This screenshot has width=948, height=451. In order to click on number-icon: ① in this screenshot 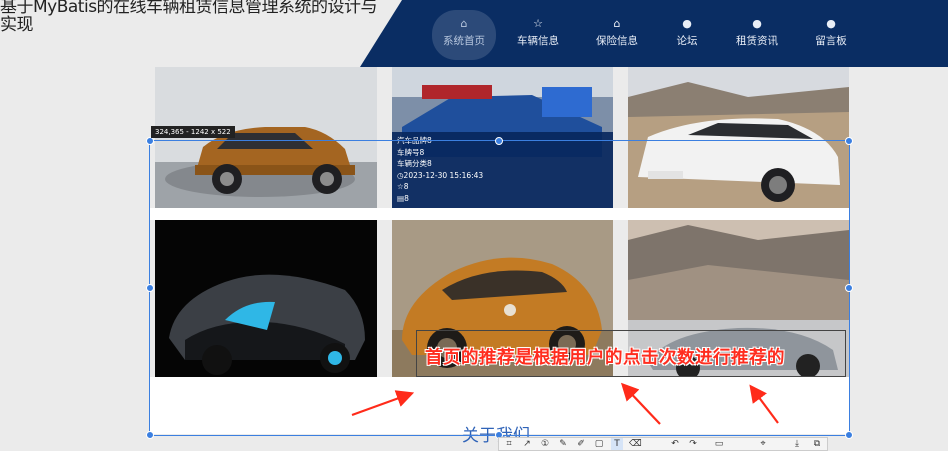, I will do `click(545, 444)`.